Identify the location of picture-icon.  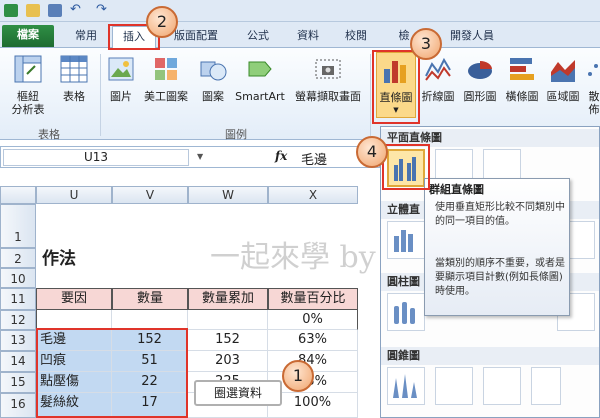
(121, 69).